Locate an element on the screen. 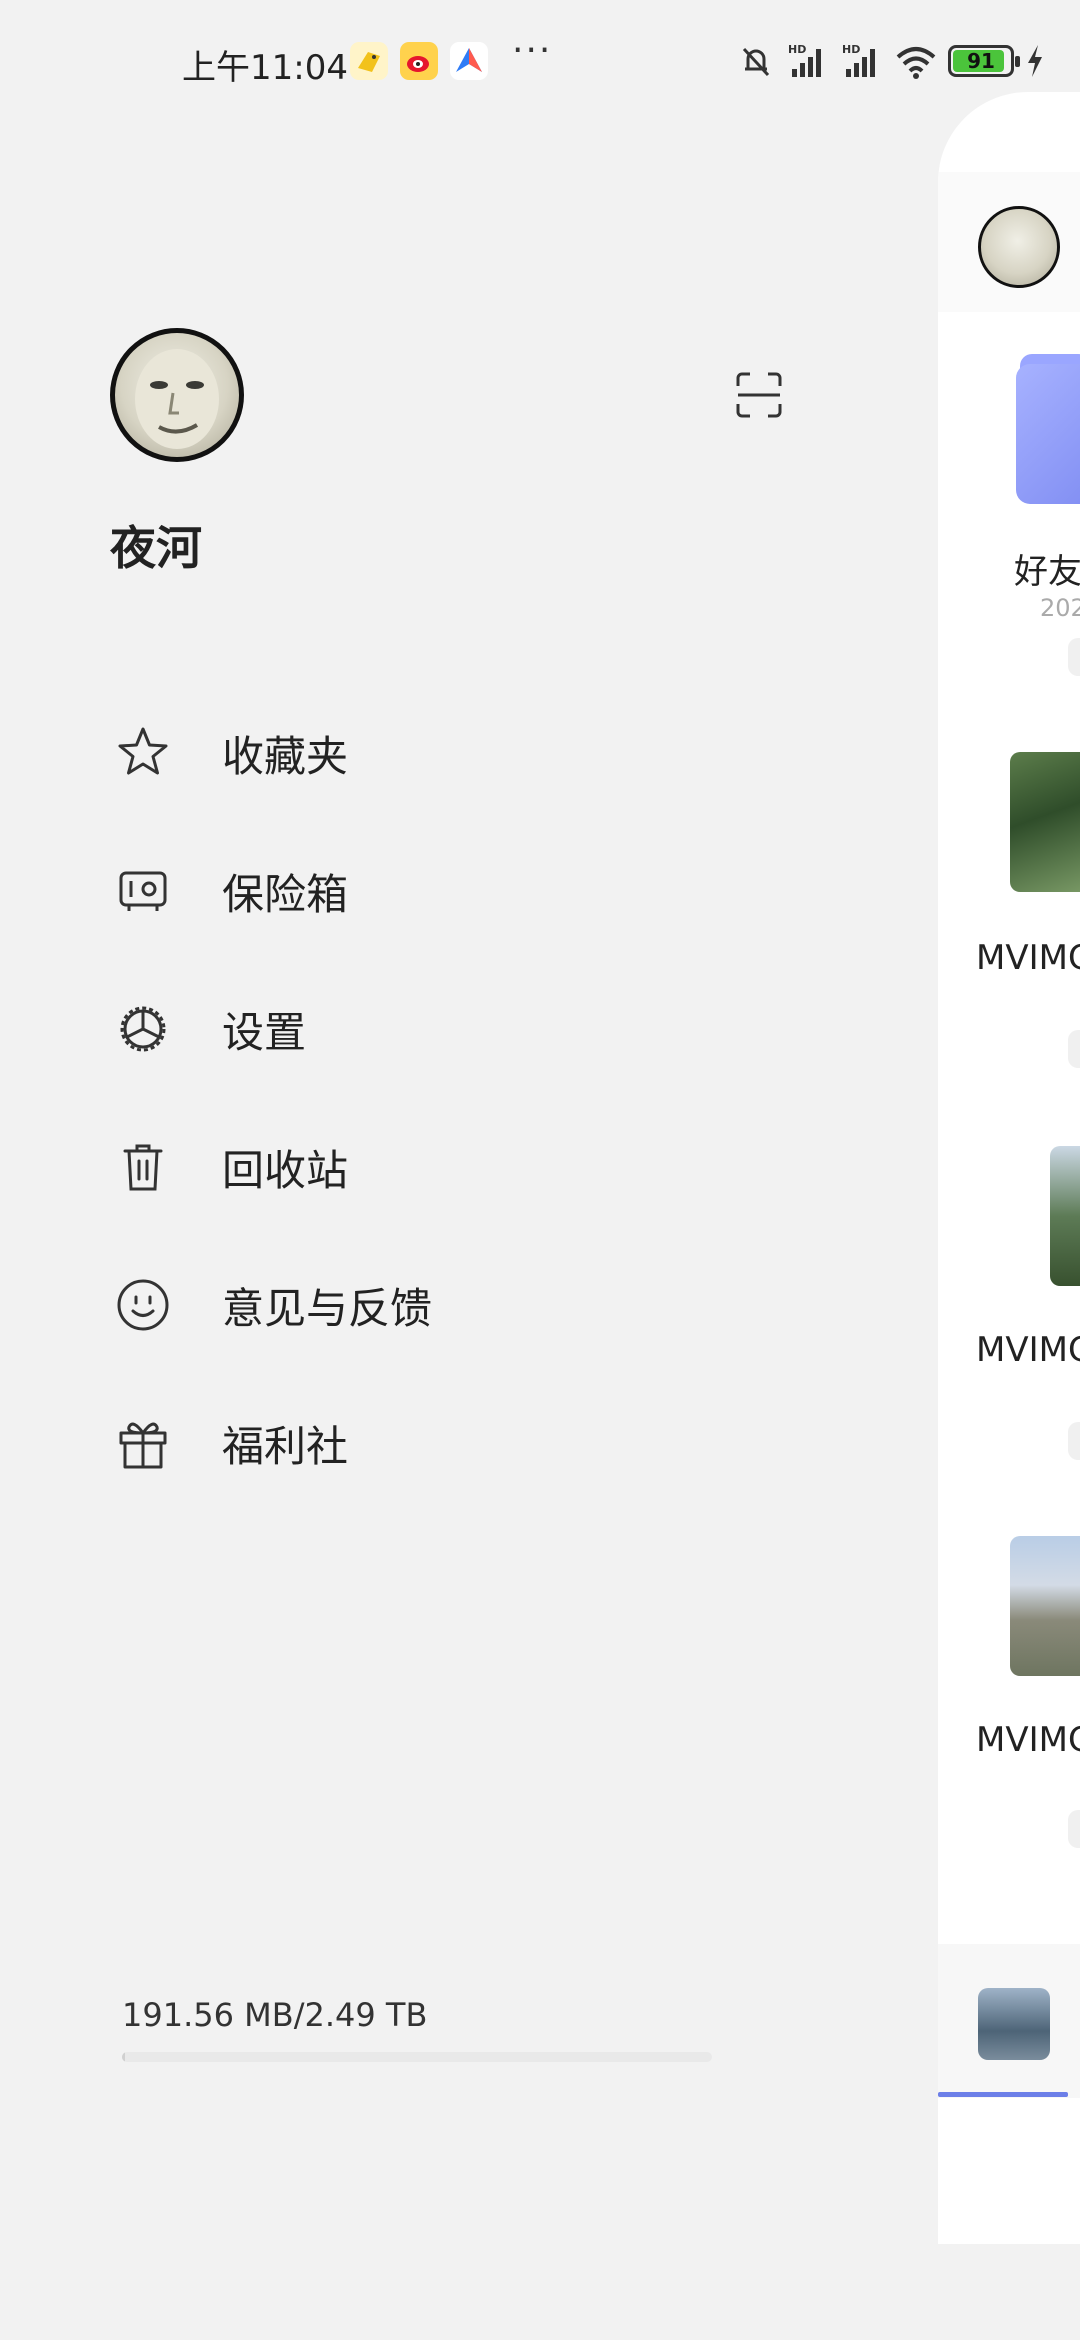 This screenshot has height=2340, width=1080. status-right-icons: HD HD 91 is located at coordinates (891, 61).